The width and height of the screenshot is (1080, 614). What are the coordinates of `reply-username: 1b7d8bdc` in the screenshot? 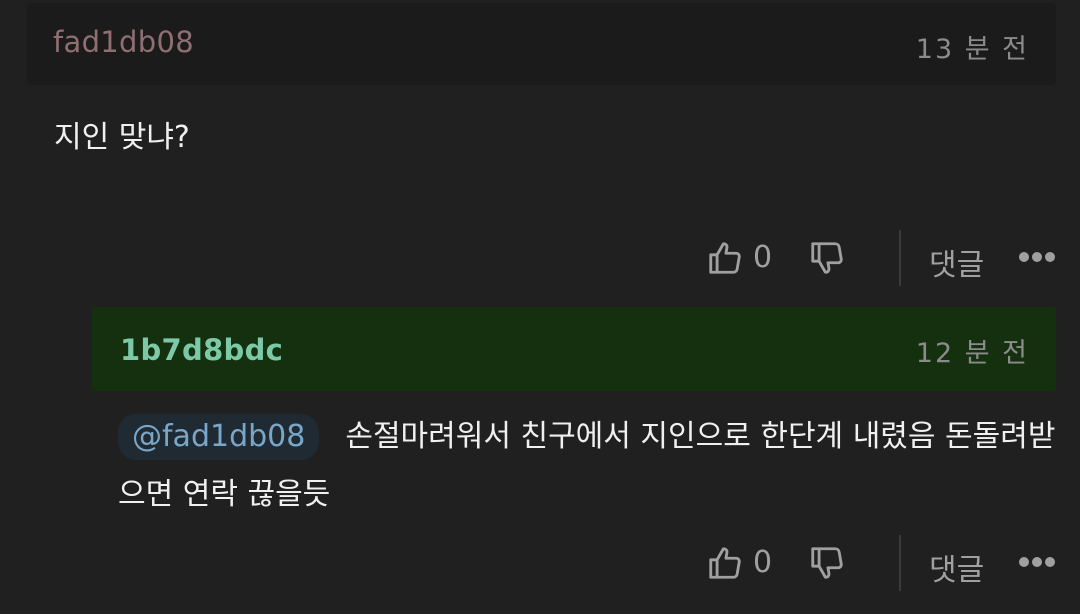 It's located at (201, 350).